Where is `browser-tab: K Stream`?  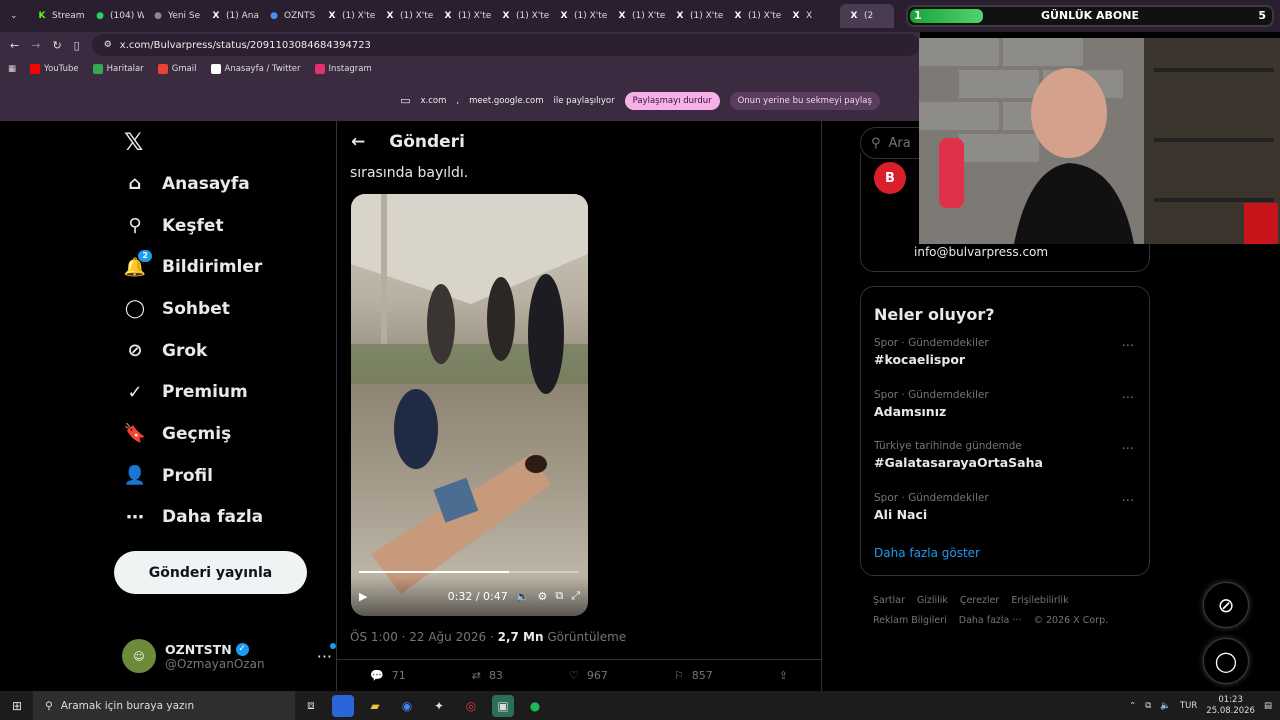
browser-tab: K Stream is located at coordinates (57, 16).